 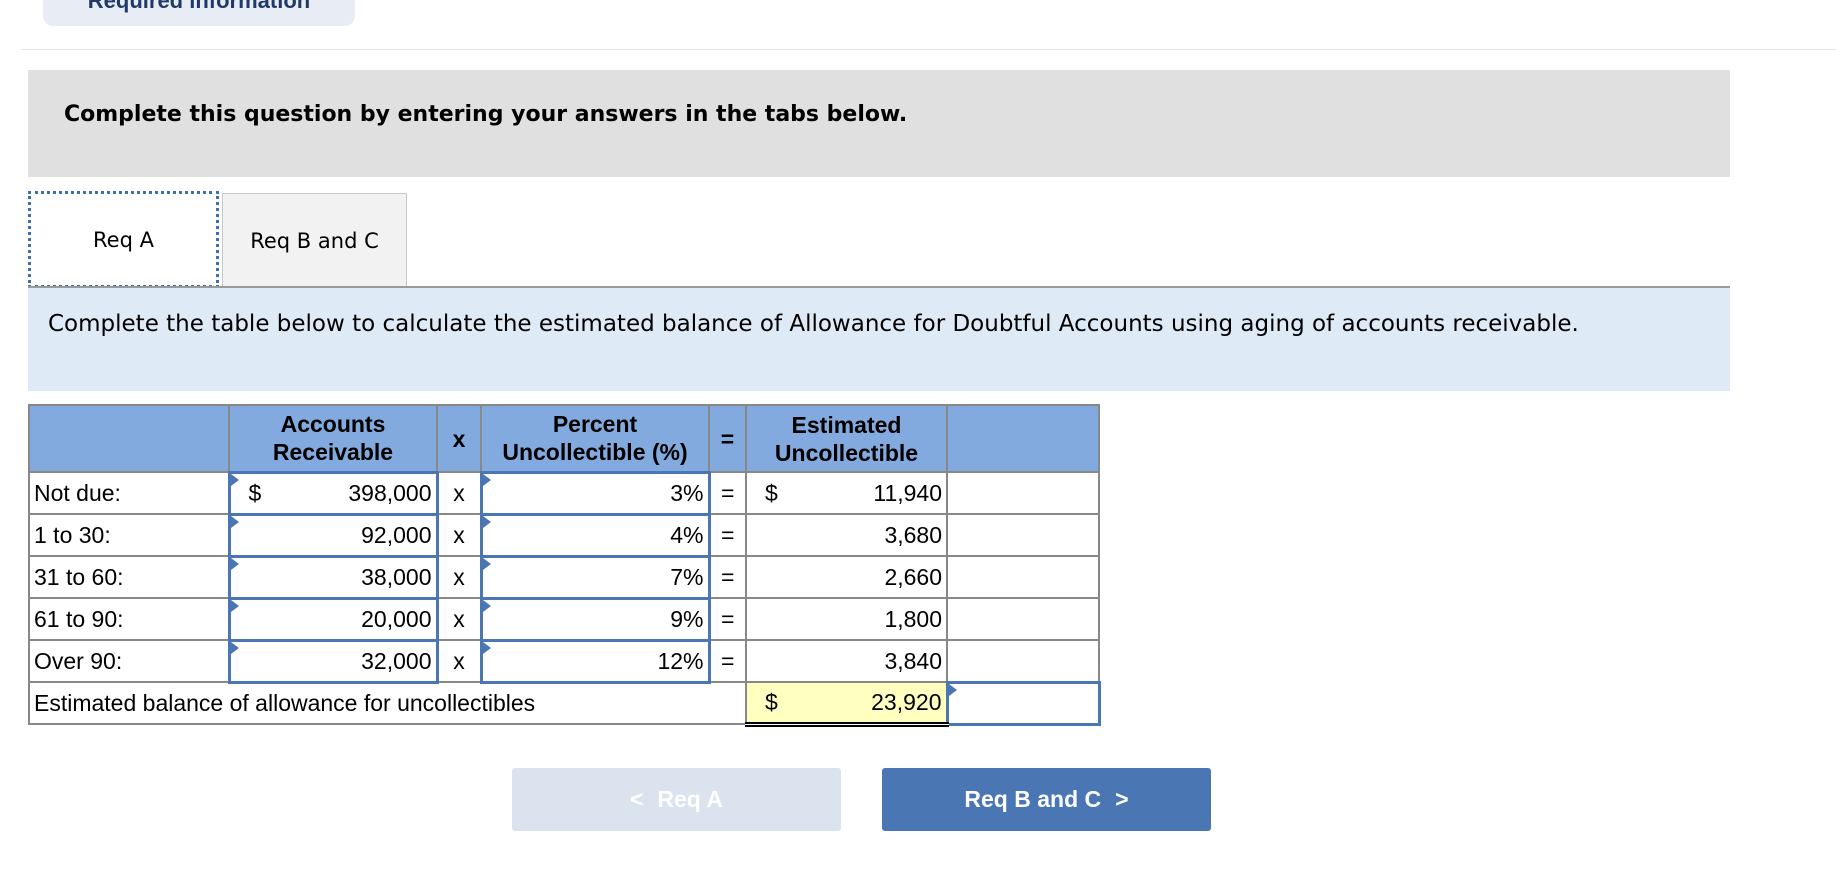 I want to click on ar-value: 32,000, so click(x=396, y=660).